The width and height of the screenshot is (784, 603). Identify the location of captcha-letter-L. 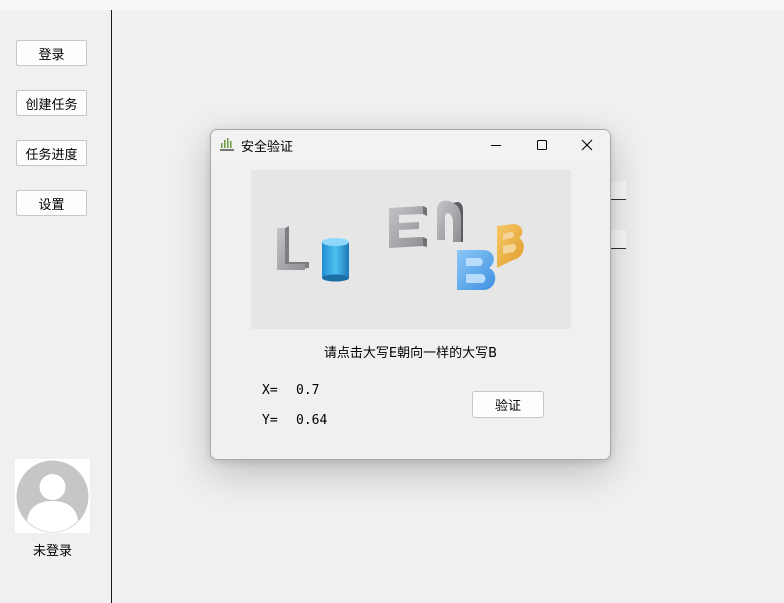
(293, 248).